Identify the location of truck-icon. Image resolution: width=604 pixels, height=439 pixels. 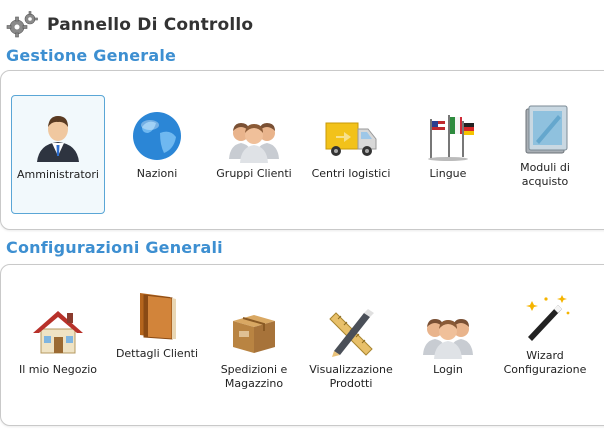
(351, 139).